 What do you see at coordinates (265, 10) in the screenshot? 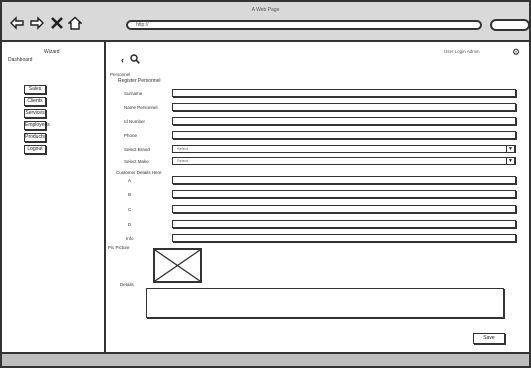
I see `window-title: A Web Page` at bounding box center [265, 10].